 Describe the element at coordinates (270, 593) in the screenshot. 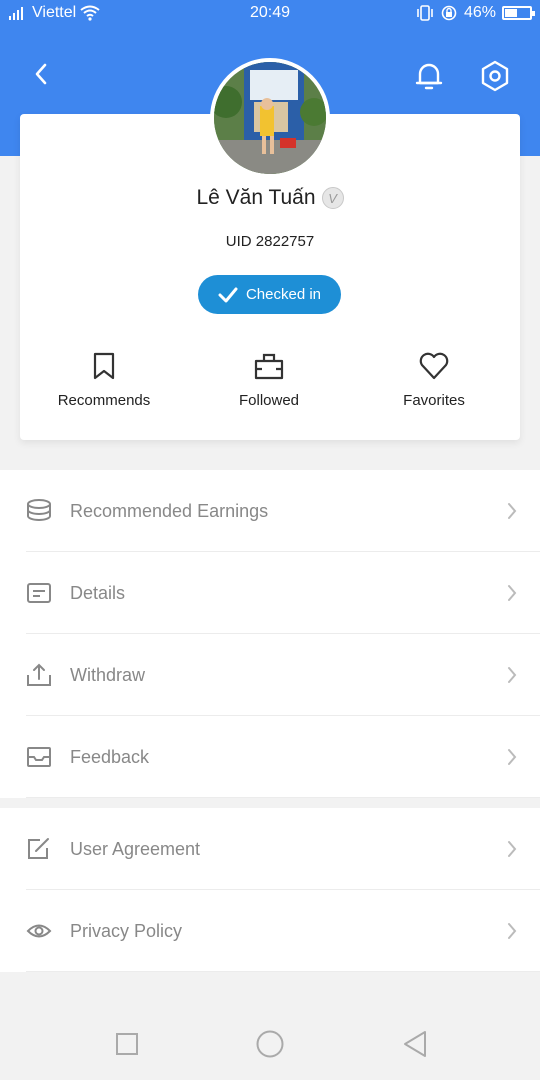

I see `menu-item-details: Details` at that location.